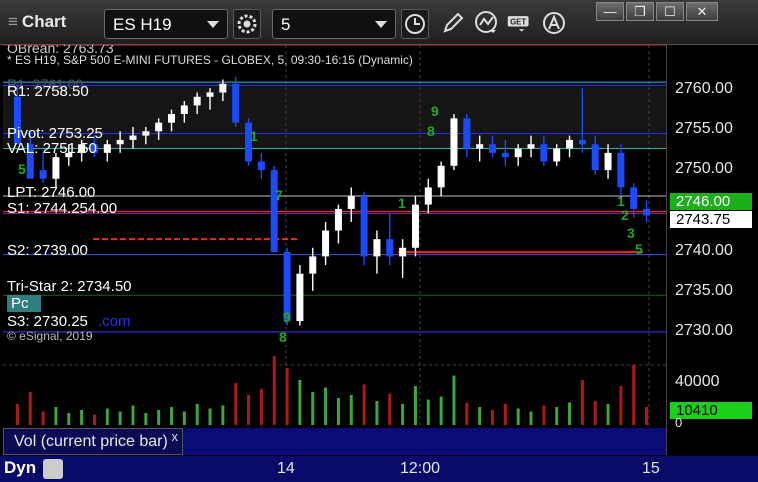 This screenshot has height=482, width=758. Describe the element at coordinates (247, 24) in the screenshot. I see `settings-icon` at that location.